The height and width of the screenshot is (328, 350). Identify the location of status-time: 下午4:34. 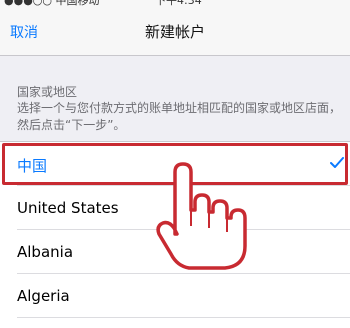
(178, 3).